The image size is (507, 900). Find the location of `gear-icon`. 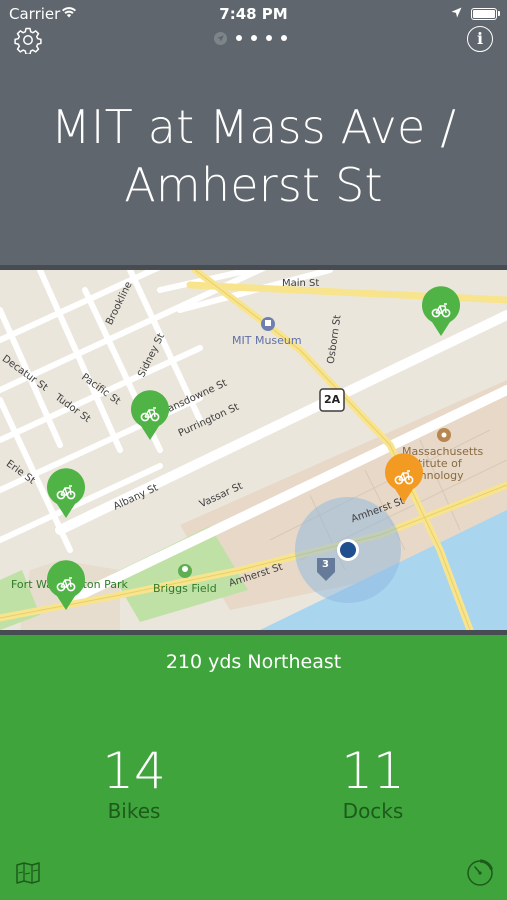

gear-icon is located at coordinates (28, 40).